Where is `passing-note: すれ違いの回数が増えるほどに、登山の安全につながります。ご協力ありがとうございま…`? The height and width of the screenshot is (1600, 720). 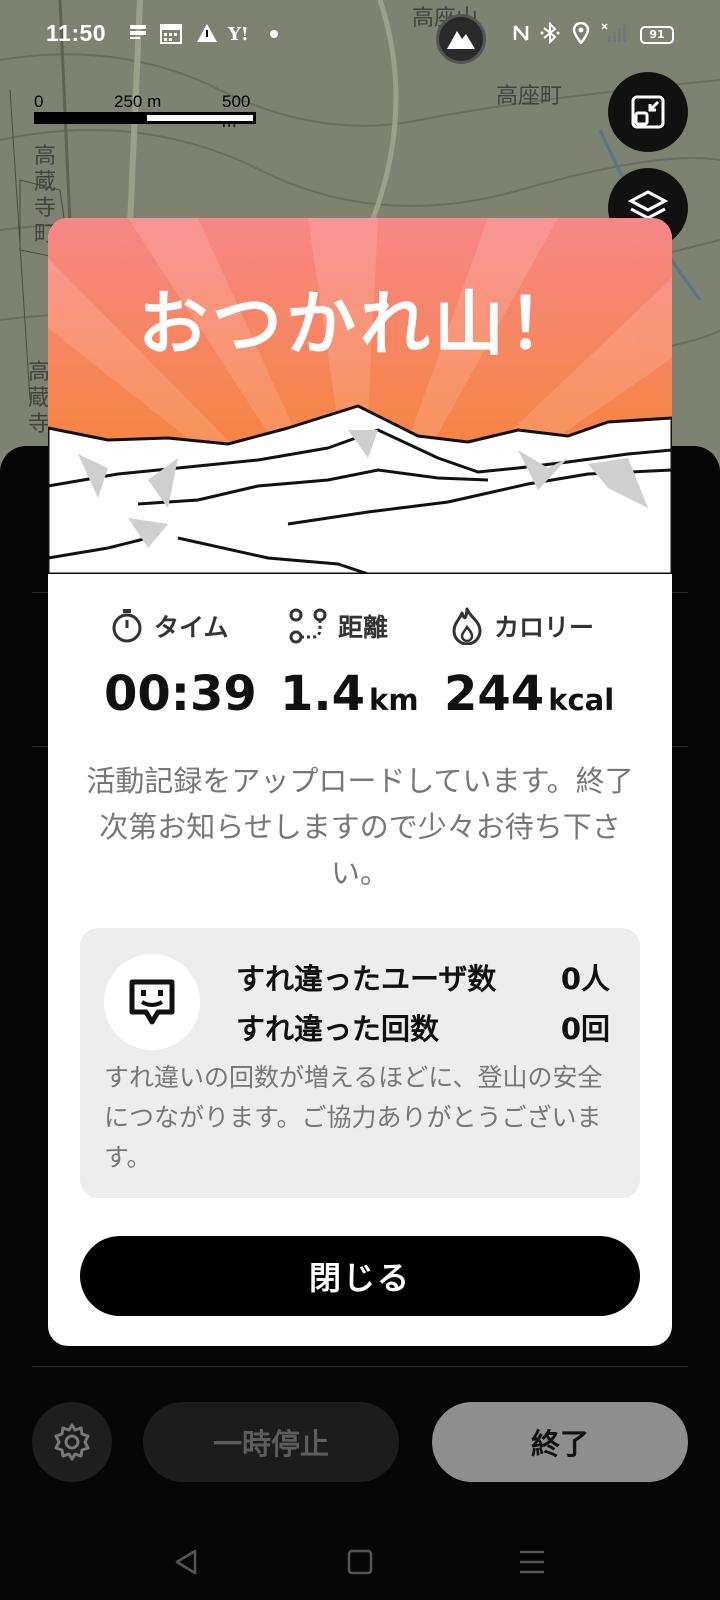
passing-note: すれ違いの回数が増えるほどに、登山の安全につながります。ご協力ありがとうございま… is located at coordinates (353, 1117).